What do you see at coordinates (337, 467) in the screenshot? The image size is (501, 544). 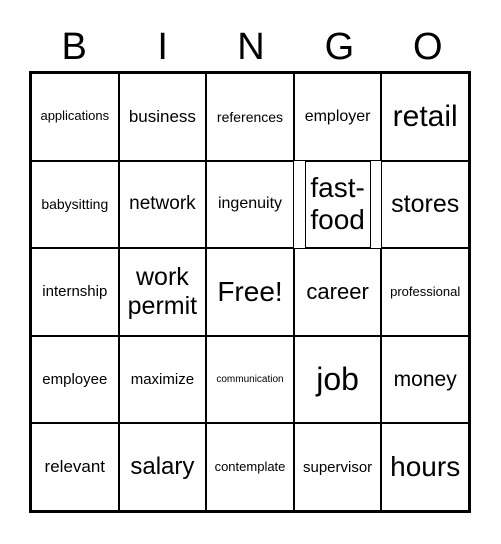 I see `bingo-cell: supervisor` at bounding box center [337, 467].